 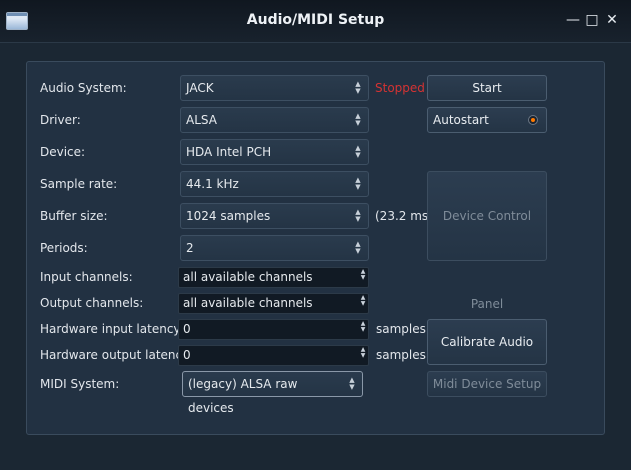 What do you see at coordinates (400, 88) in the screenshot?
I see `status-badge: Stopped` at bounding box center [400, 88].